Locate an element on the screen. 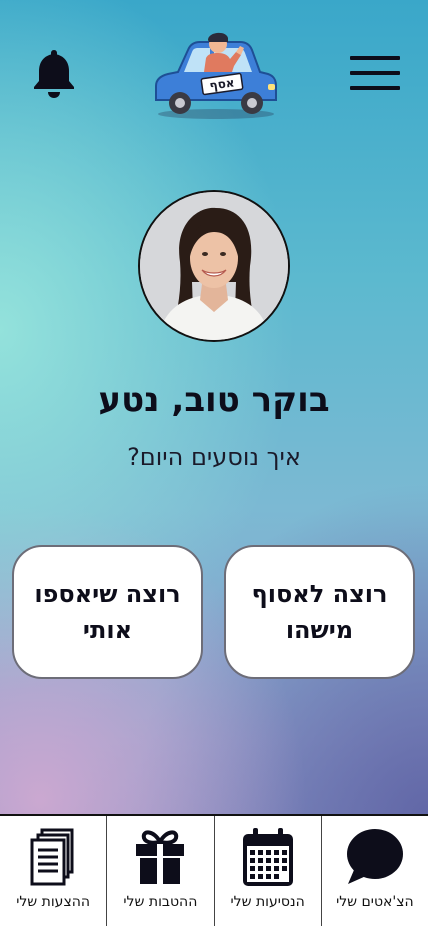  hamburger-menu-icon is located at coordinates (376, 74).